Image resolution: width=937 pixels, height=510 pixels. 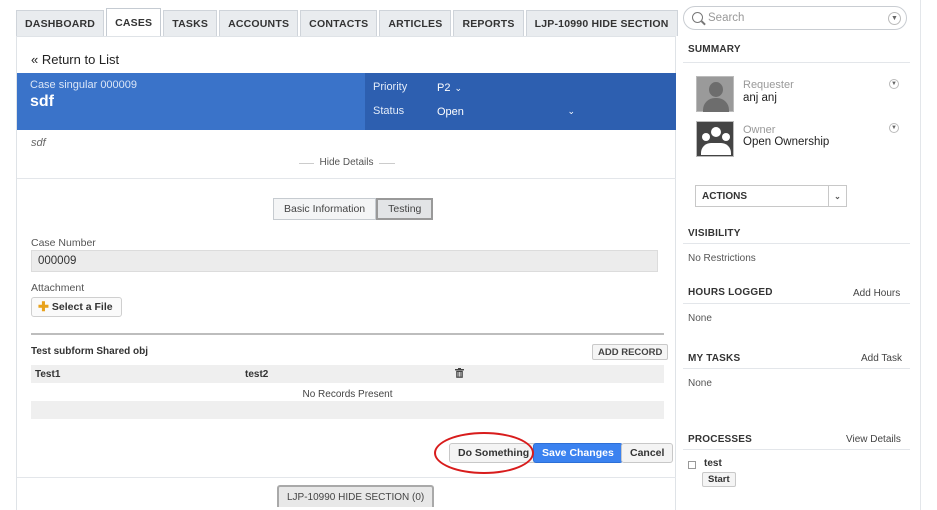 I want to click on case-type-label: Case singular 000009, so click(x=84, y=85).